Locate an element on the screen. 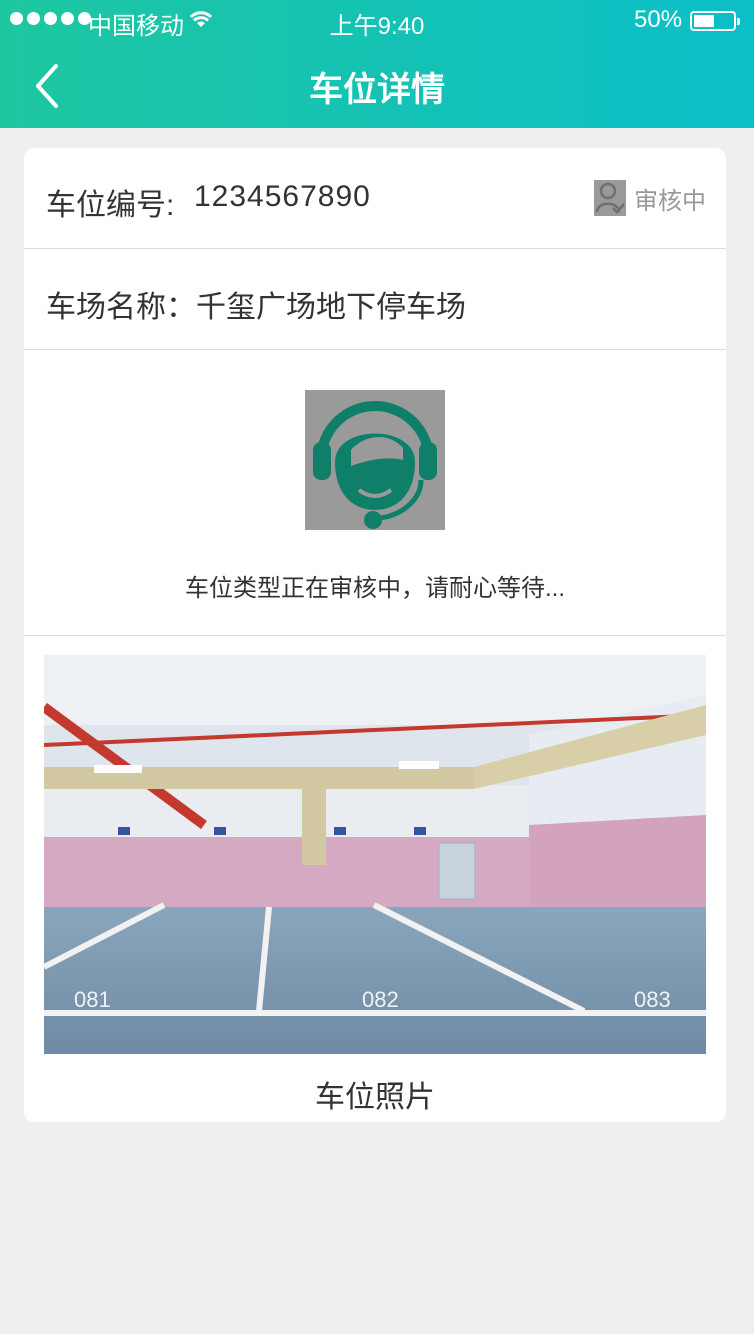 Image resolution: width=754 pixels, height=1334 pixels. battery-percent: 50% is located at coordinates (658, 19).